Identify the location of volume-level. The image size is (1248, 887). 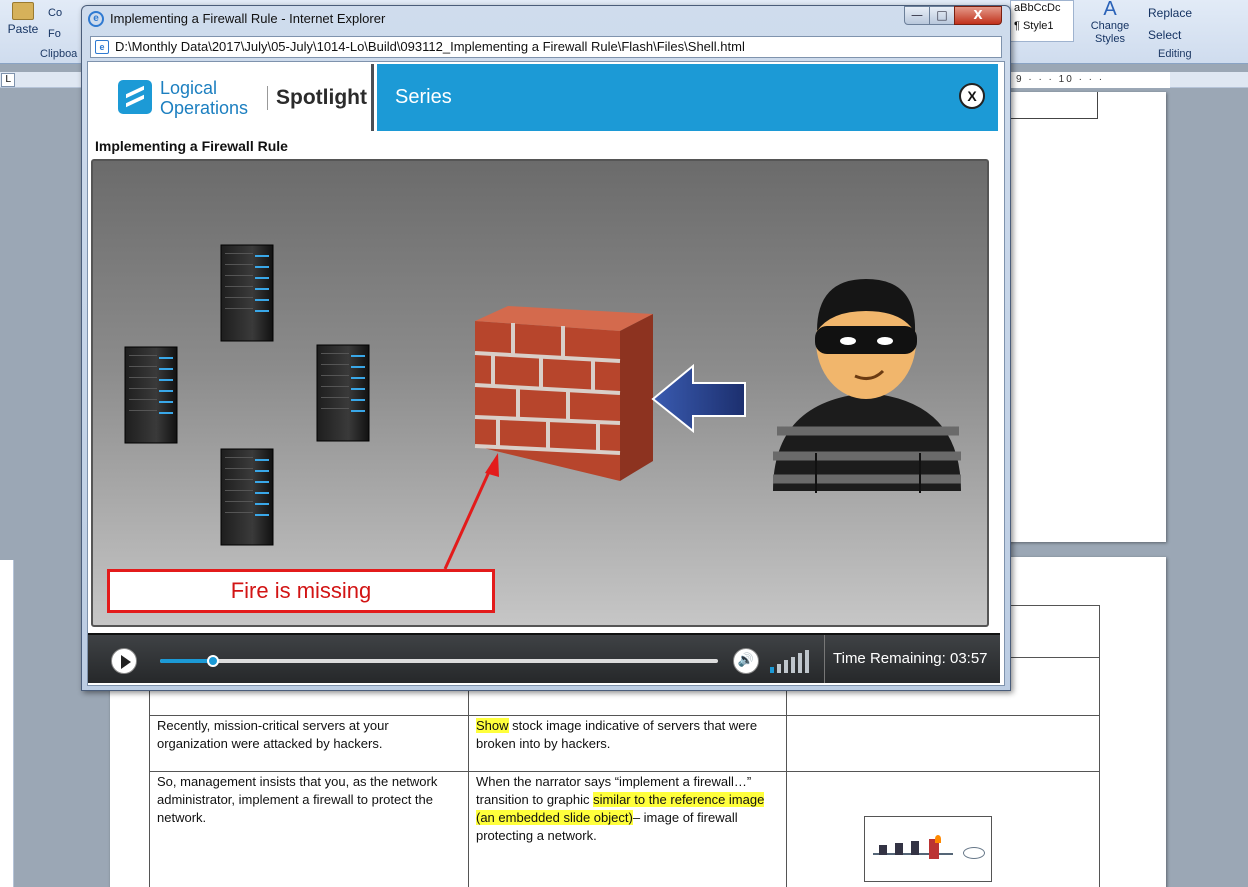
(791, 661).